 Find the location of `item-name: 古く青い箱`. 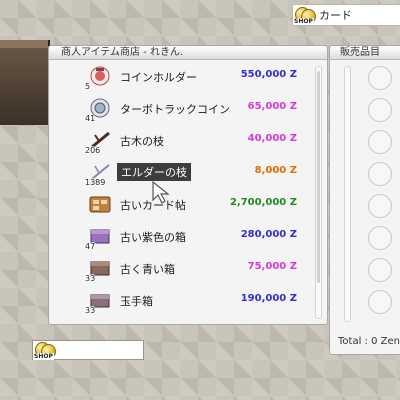

item-name: 古く青い箱 is located at coordinates (147, 269).